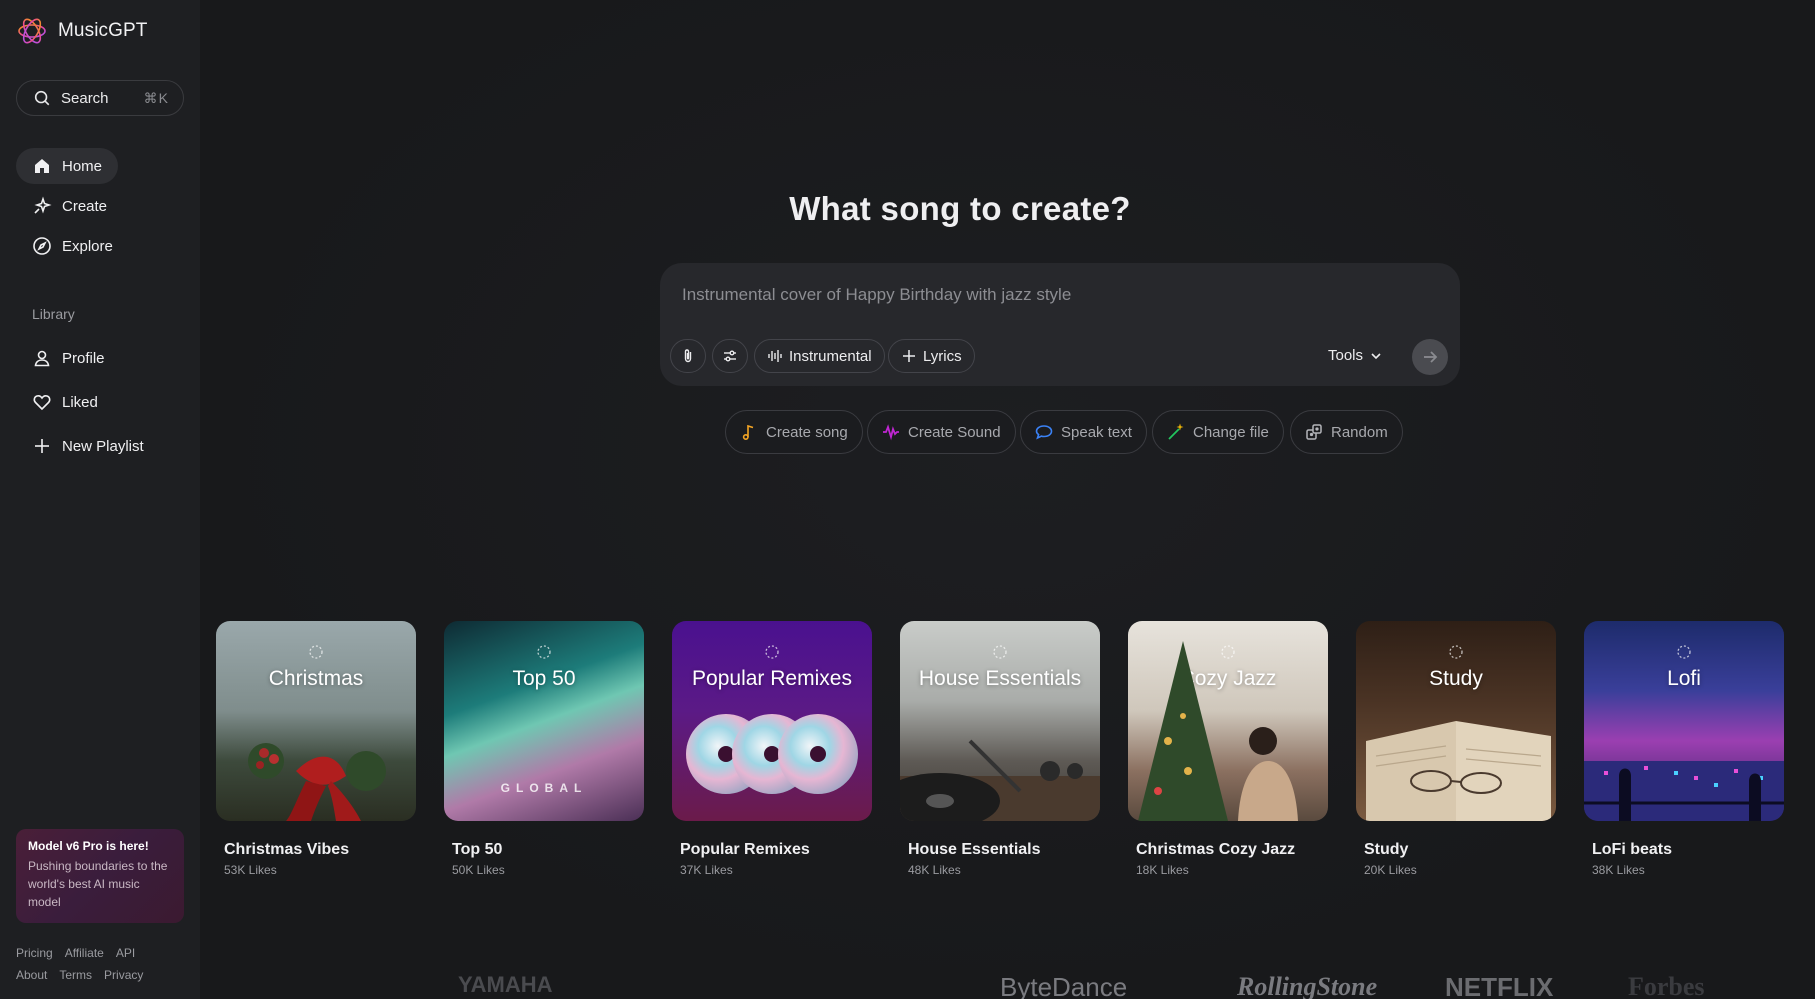 This screenshot has width=1815, height=999. Describe the element at coordinates (65, 402) in the screenshot. I see `nav-item-liked: Liked` at that location.